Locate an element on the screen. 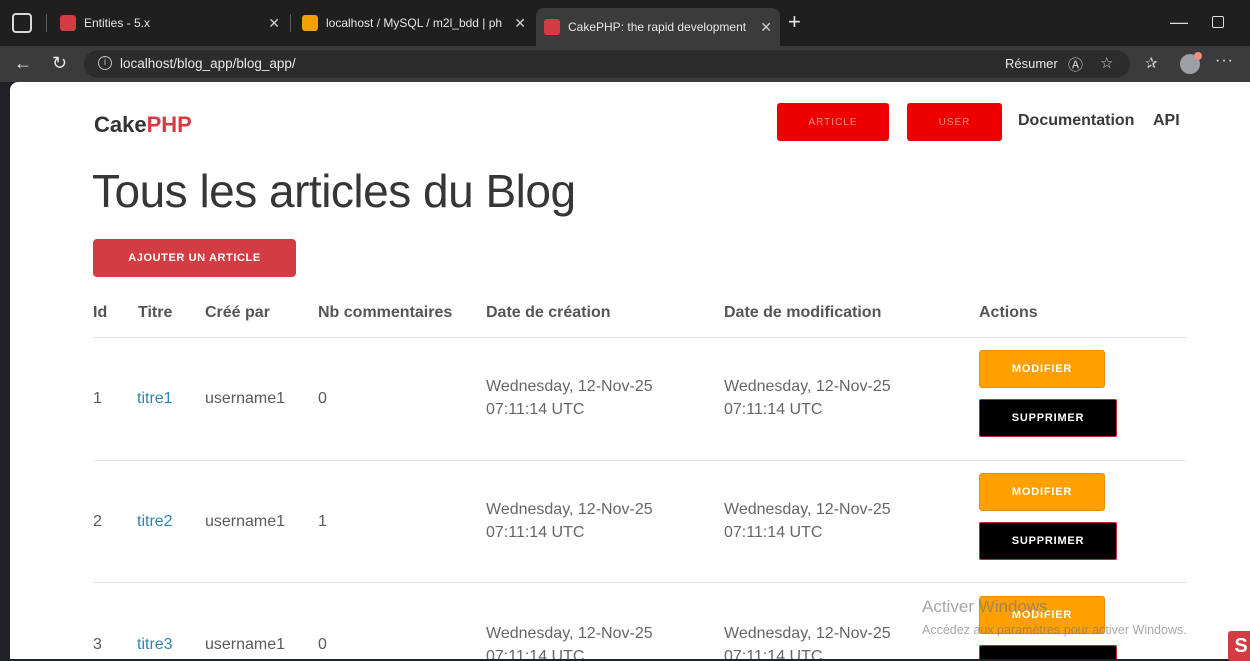  brand-prefix: Cake is located at coordinates (120, 124).